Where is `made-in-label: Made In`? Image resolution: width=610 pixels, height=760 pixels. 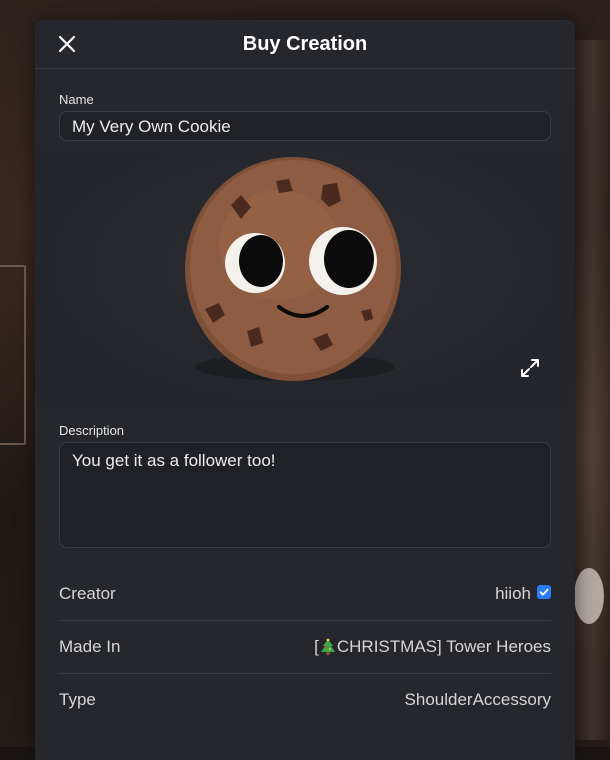
made-in-label: Made In is located at coordinates (90, 646).